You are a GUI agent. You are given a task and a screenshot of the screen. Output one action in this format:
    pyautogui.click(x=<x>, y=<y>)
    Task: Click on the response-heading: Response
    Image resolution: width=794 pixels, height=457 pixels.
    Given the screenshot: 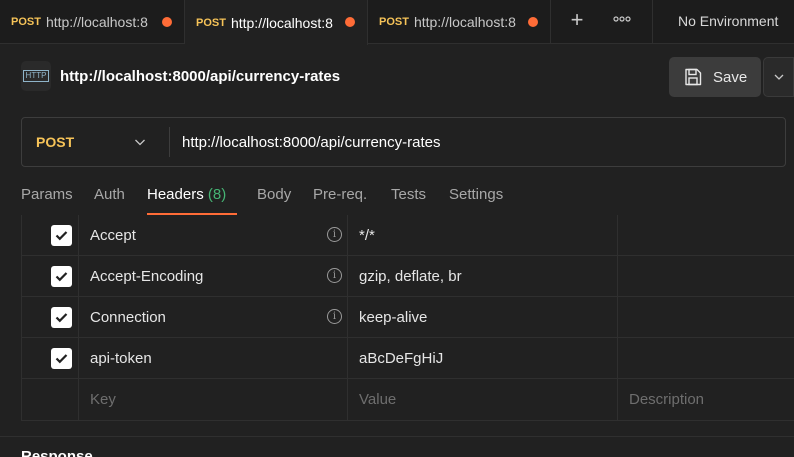 What is the action you would take?
    pyautogui.click(x=57, y=452)
    